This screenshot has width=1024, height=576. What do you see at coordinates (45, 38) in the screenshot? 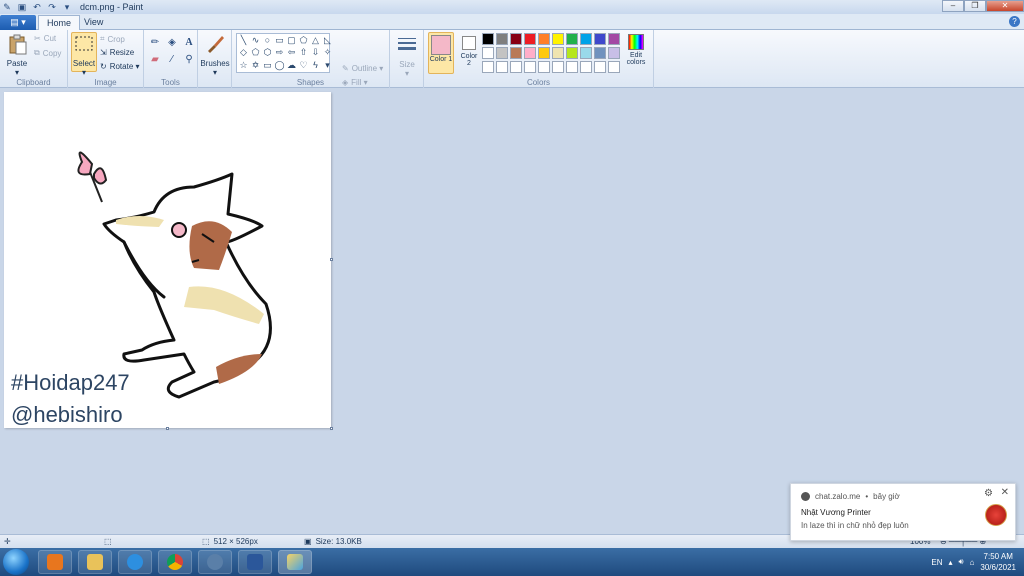
I see `cut-button: ✂ Cut` at bounding box center [45, 38].